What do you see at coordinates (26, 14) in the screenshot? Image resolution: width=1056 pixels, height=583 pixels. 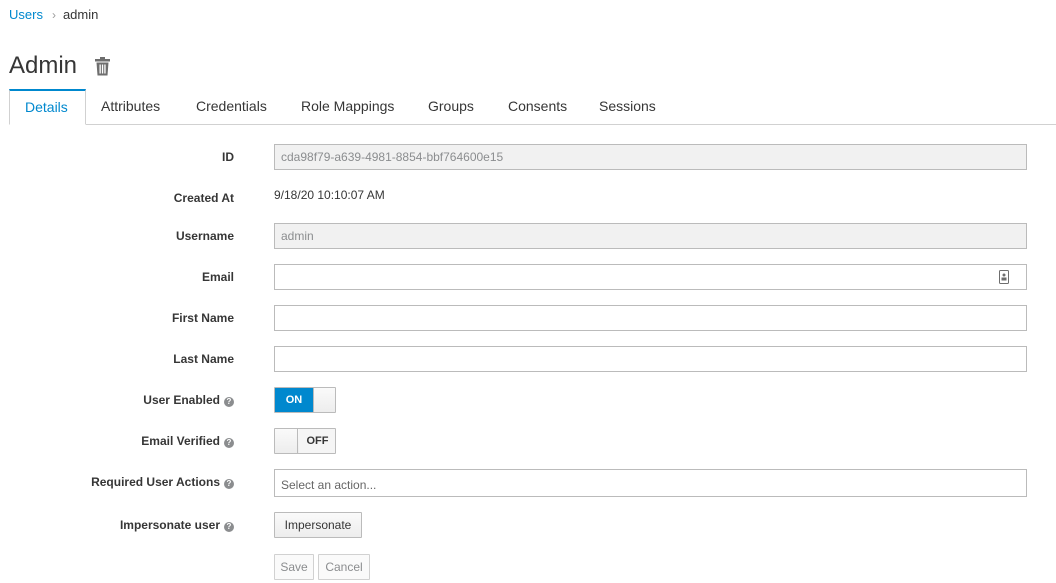 I see `breadcrumb-users-link: Users` at bounding box center [26, 14].